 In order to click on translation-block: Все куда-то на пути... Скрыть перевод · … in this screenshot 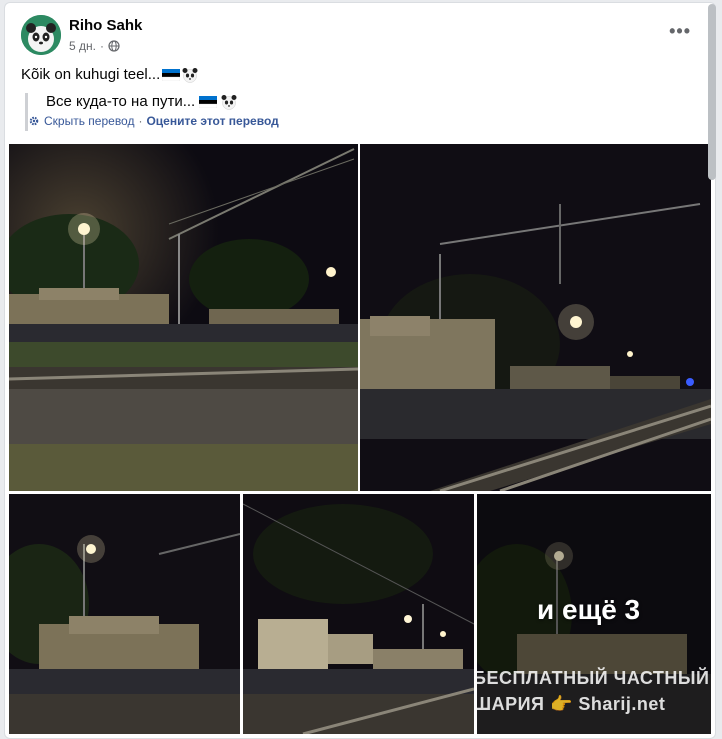, I will do `click(161, 112)`.